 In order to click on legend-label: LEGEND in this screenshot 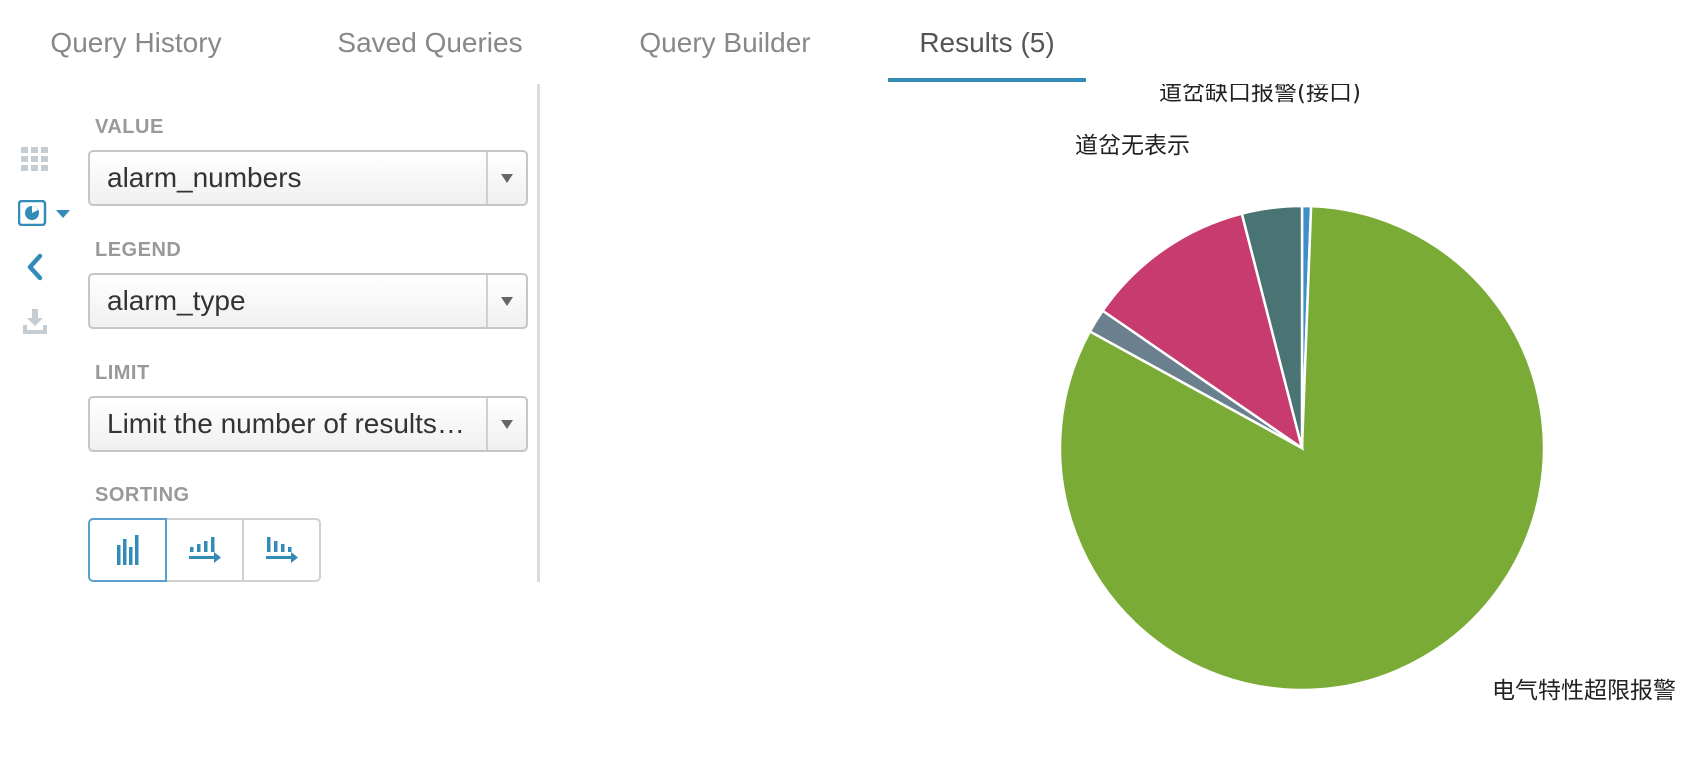, I will do `click(138, 250)`.